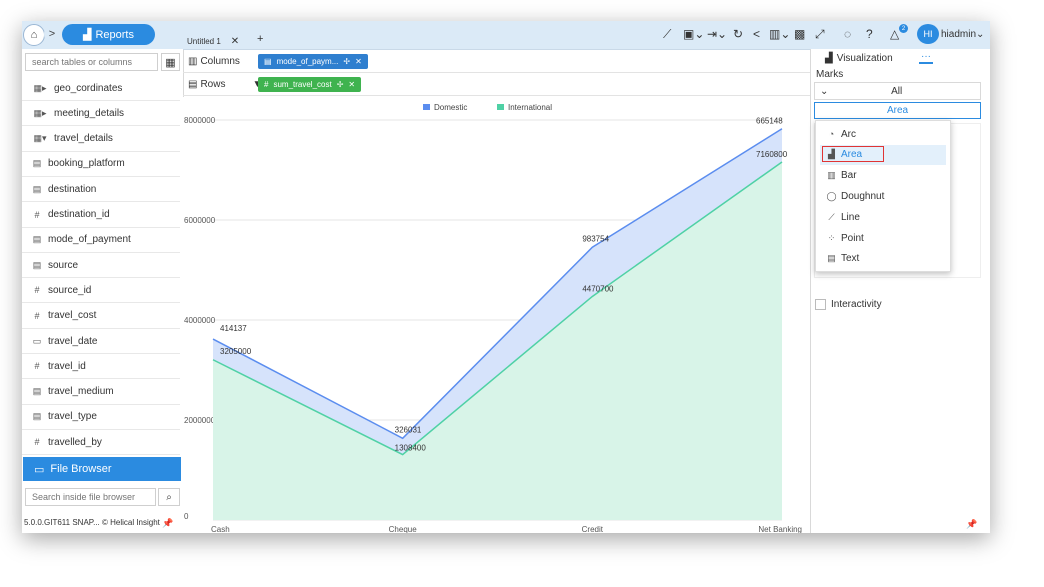 The width and height of the screenshot is (1044, 587). What do you see at coordinates (39, 469) in the screenshot?
I see `folder-icon: ▭` at bounding box center [39, 469].